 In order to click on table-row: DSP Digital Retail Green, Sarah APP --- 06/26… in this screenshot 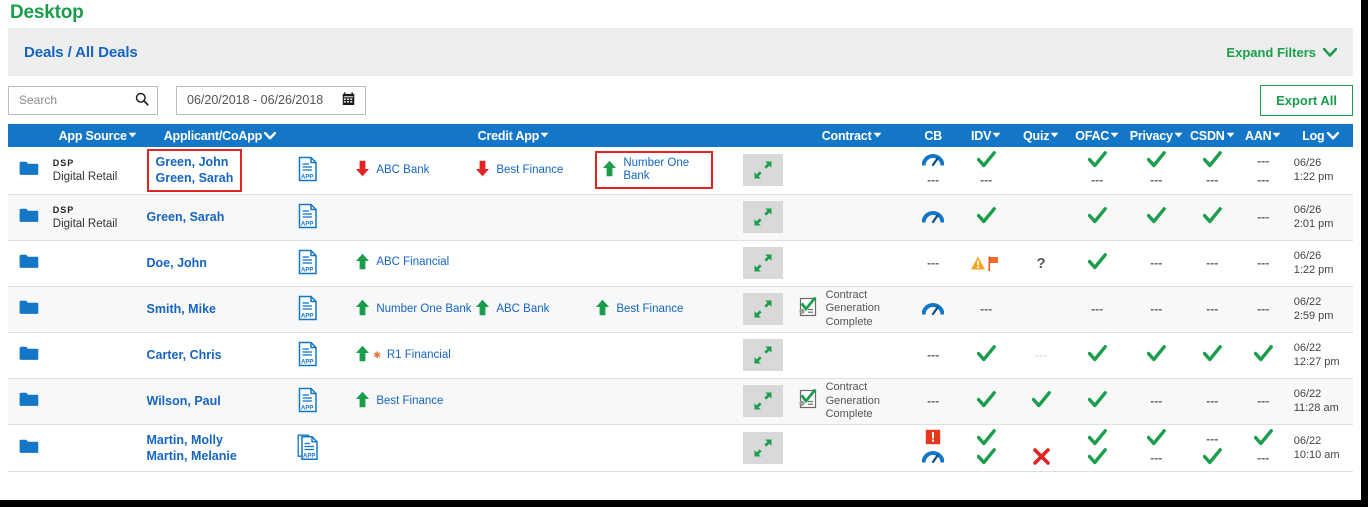, I will do `click(680, 217)`.